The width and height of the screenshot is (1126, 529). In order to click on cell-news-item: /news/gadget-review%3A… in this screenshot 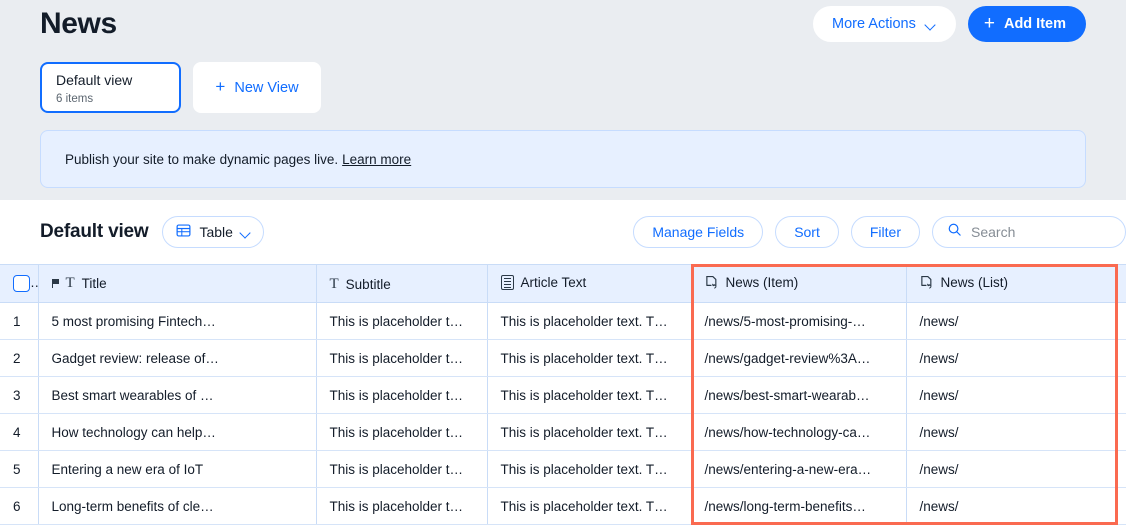, I will do `click(799, 358)`.